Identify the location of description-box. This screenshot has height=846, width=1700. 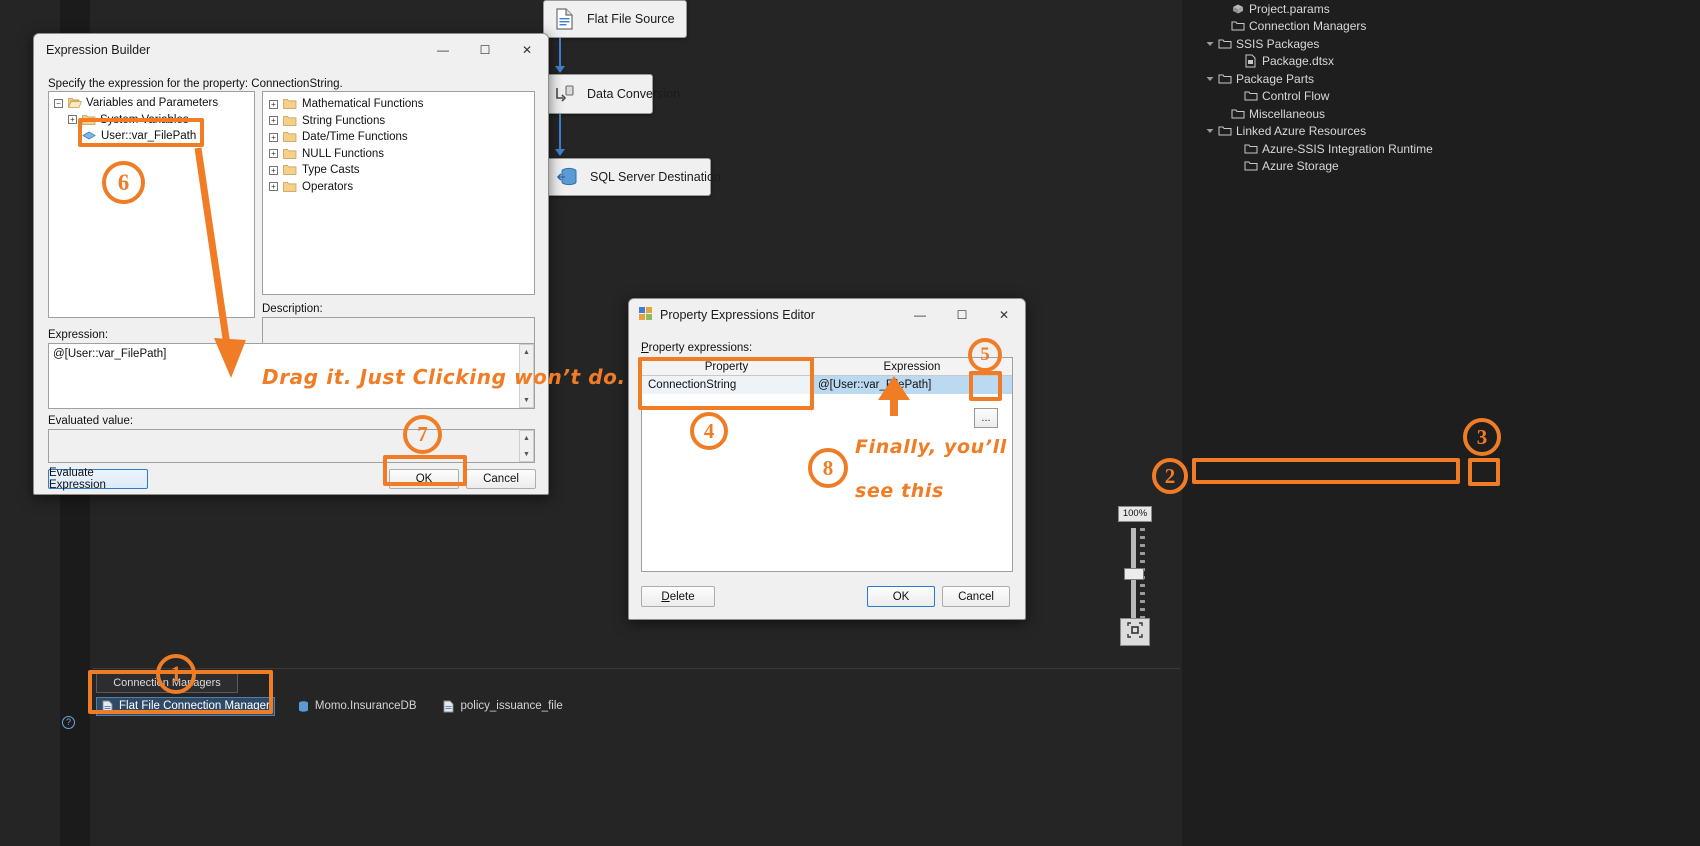
(398, 331).